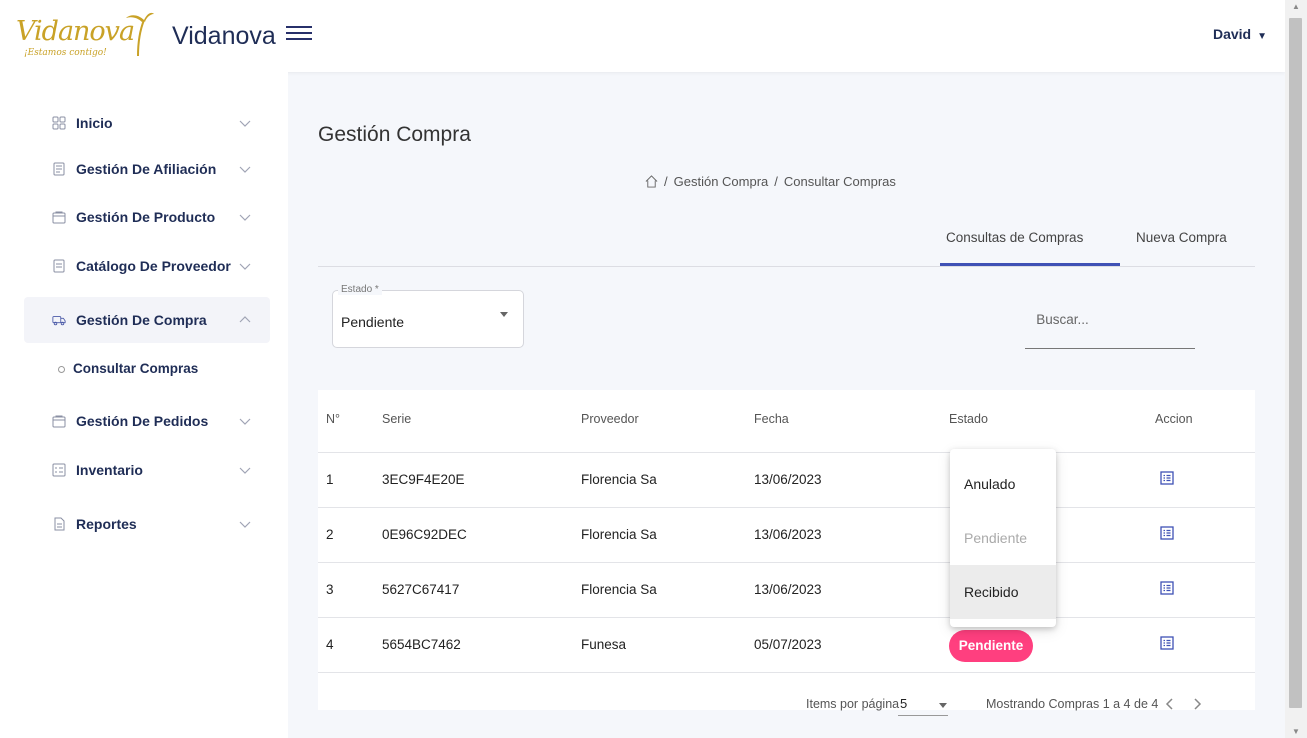  Describe the element at coordinates (1181, 237) in the screenshot. I see `tab-nueva-compra: Nueva Compra` at that location.